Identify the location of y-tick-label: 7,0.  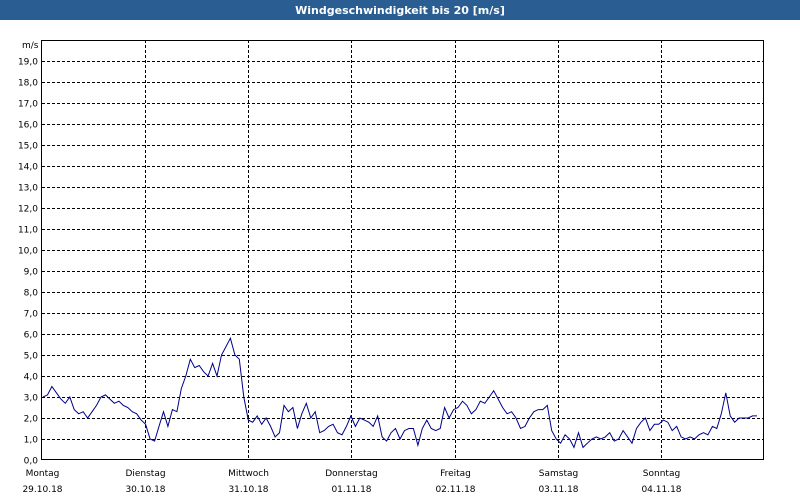
(31, 315).